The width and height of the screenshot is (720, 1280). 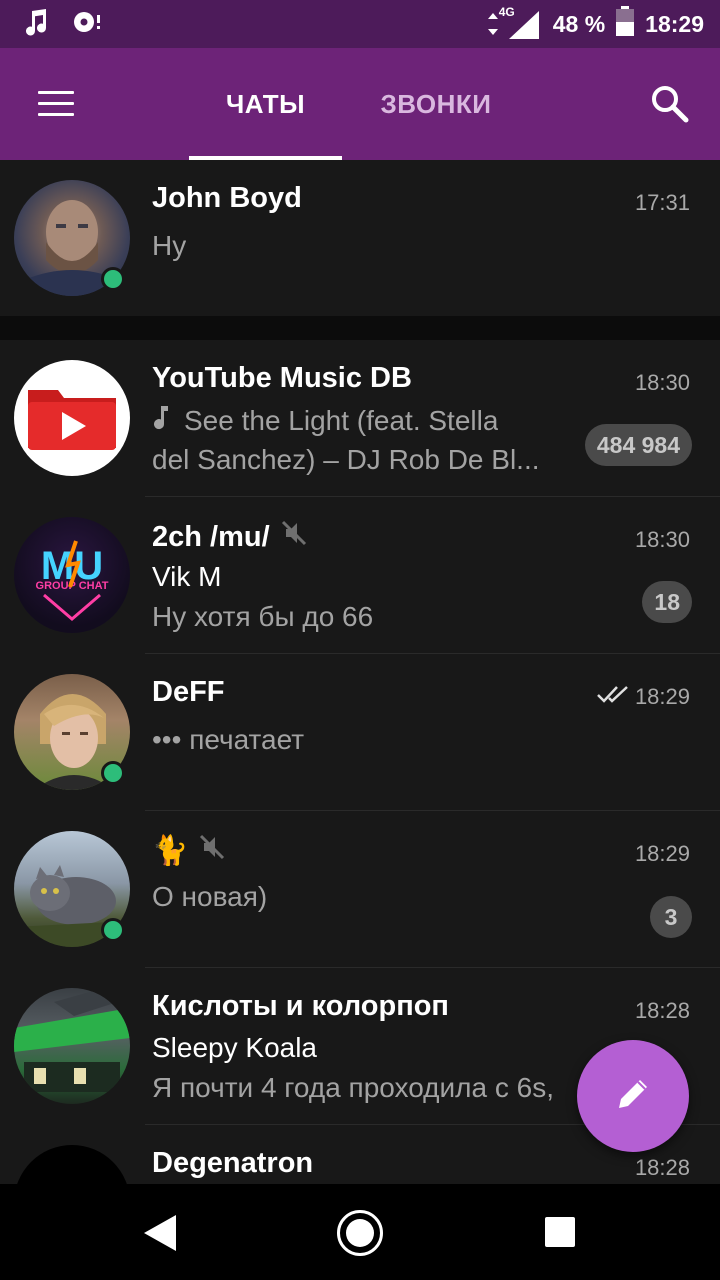 What do you see at coordinates (88, 24) in the screenshot?
I see `record-icon` at bounding box center [88, 24].